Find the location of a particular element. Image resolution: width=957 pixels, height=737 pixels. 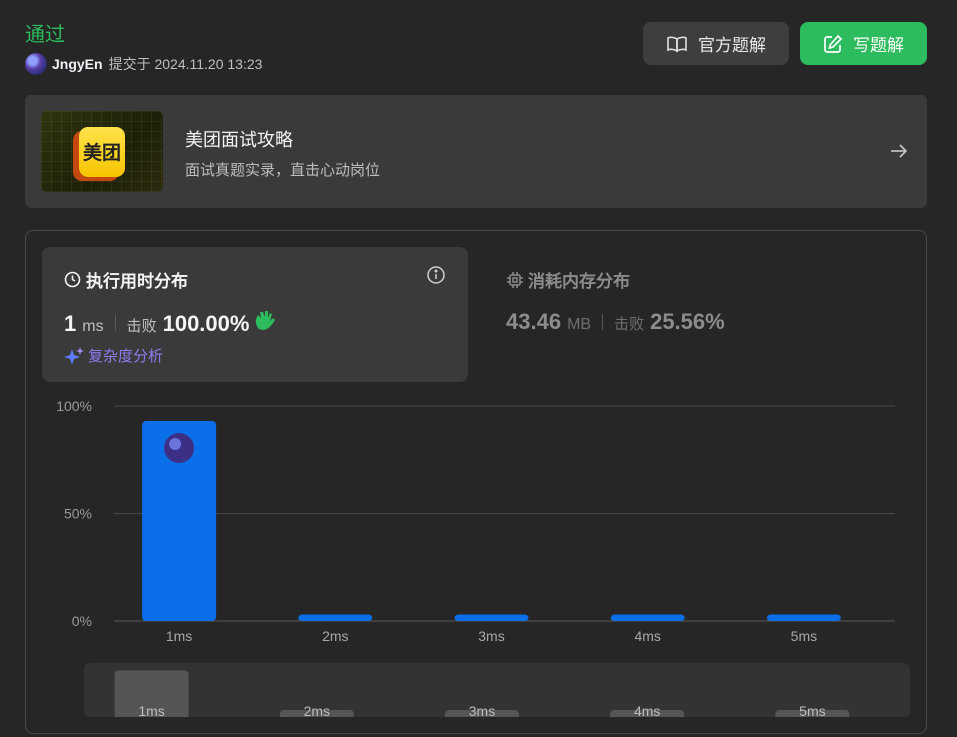

meituan-logo: 美团 is located at coordinates (102, 151).